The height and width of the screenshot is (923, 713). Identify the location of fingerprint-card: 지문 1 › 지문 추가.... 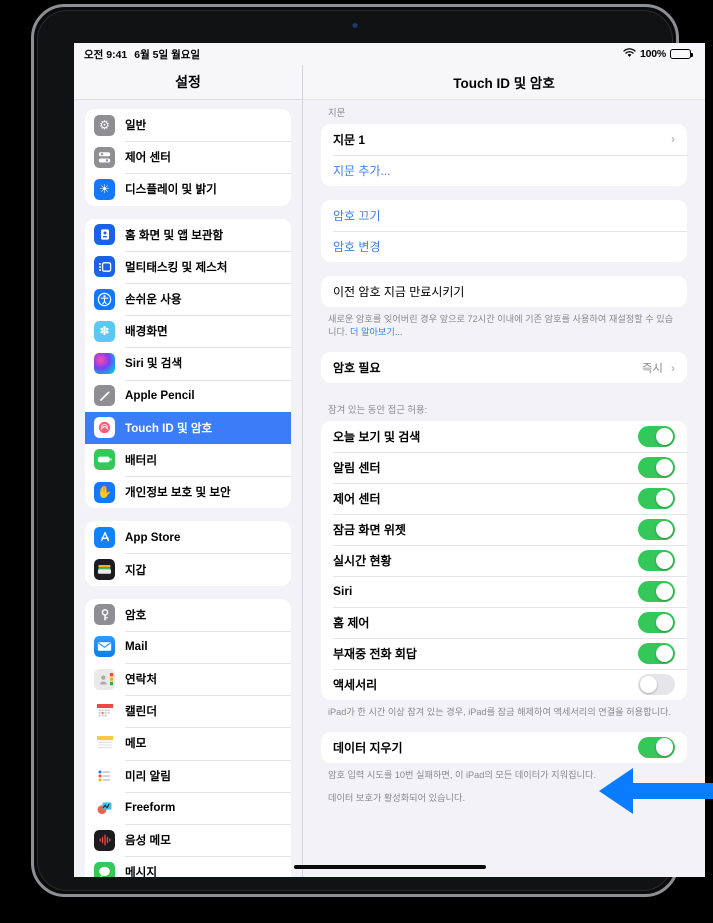
(504, 154).